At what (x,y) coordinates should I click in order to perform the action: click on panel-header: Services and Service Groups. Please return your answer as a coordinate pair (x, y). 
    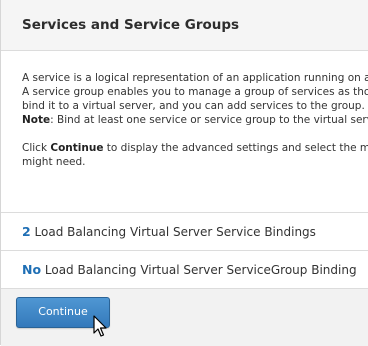
    Looking at the image, I should click on (184, 25).